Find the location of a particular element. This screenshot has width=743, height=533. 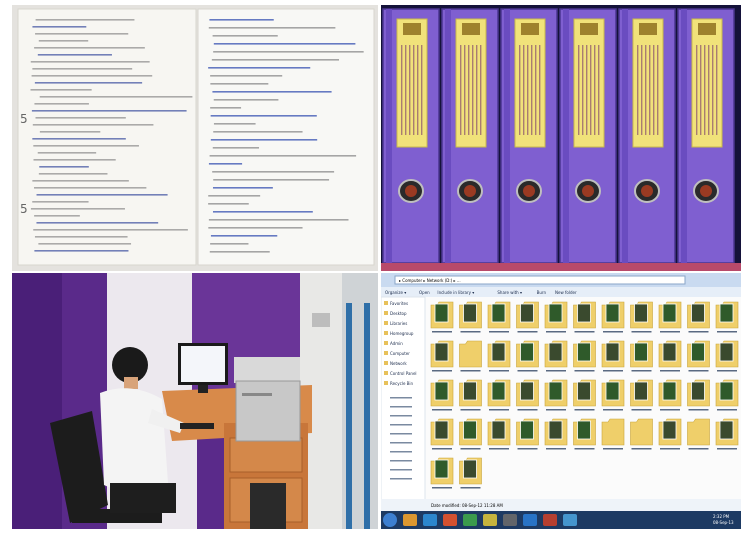

nav-item: Libraries is located at coordinates (398, 323).